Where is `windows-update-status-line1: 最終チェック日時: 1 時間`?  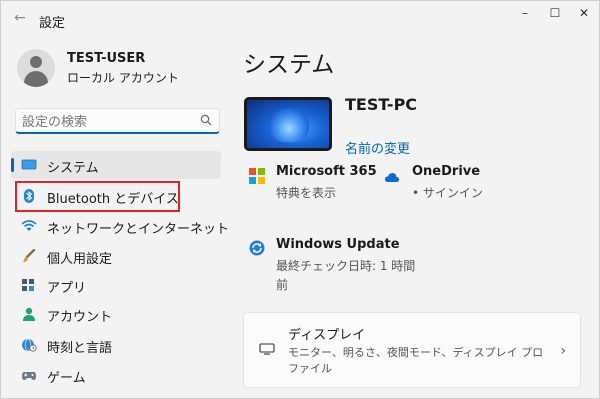 windows-update-status-line1: 最終チェック日時: 1 時間 is located at coordinates (346, 266).